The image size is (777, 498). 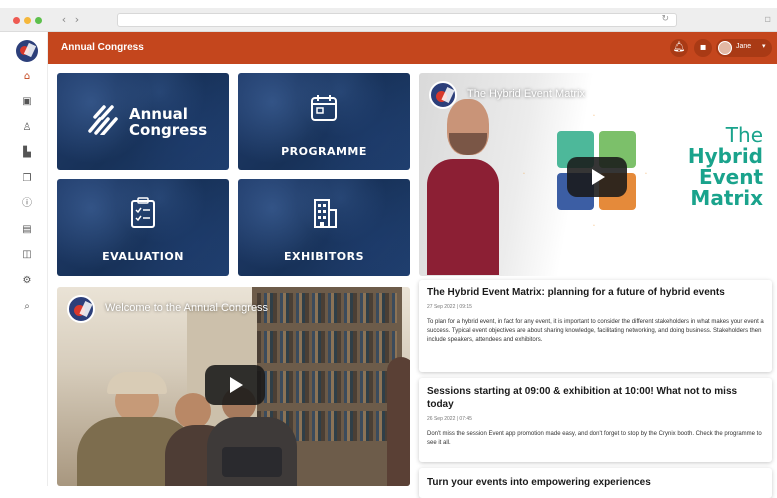 What do you see at coordinates (27, 20) in the screenshot?
I see `minimize-window-button` at bounding box center [27, 20].